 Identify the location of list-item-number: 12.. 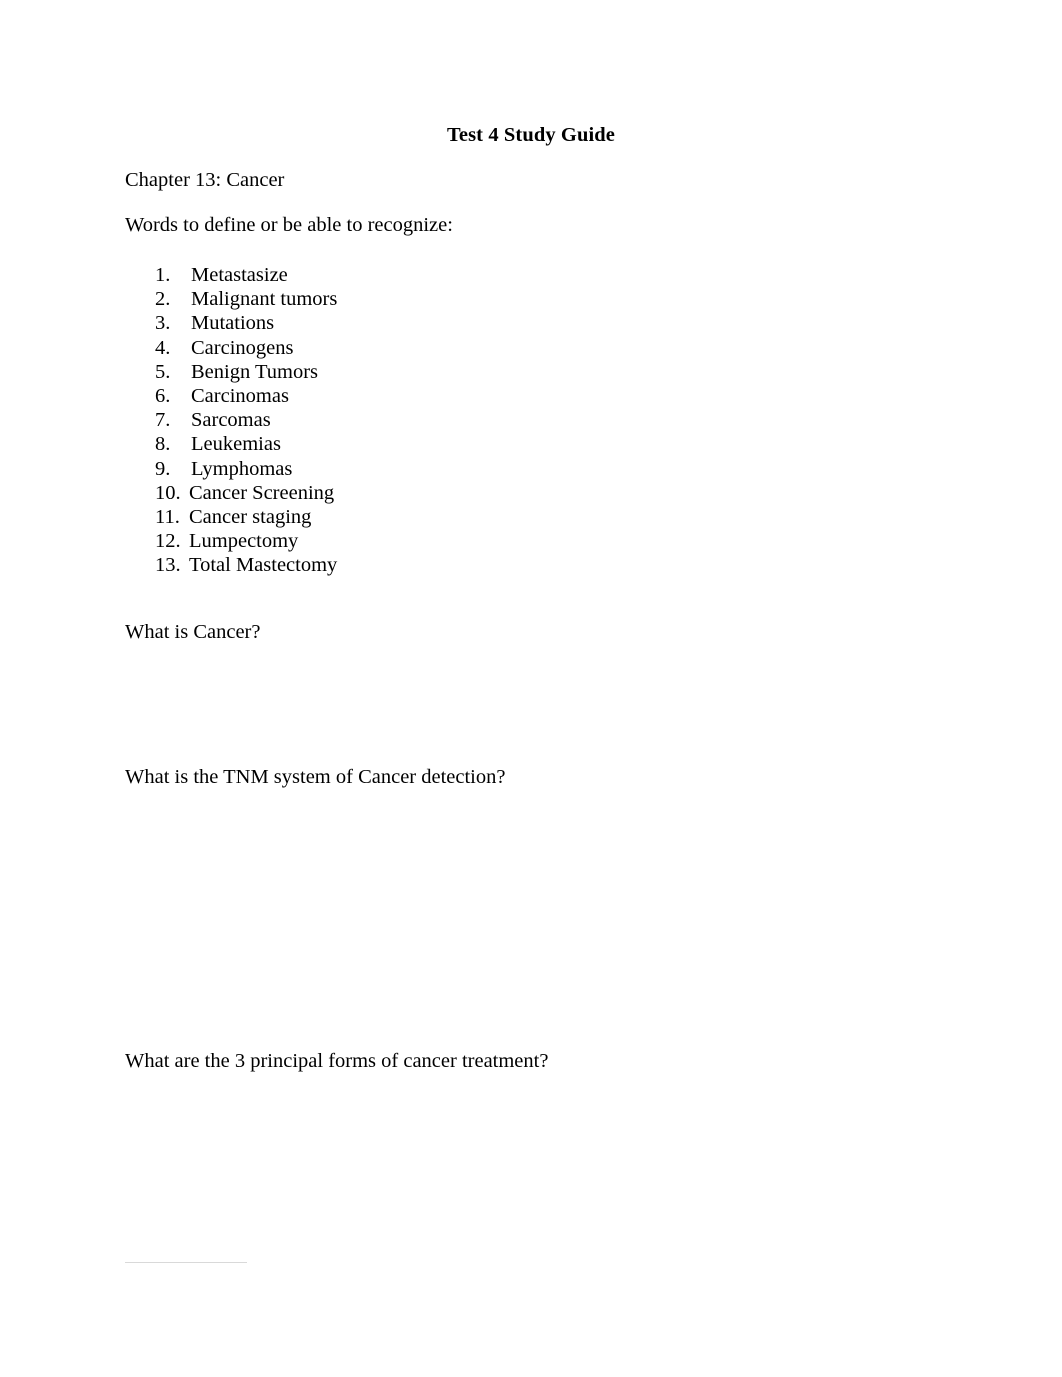
(168, 541).